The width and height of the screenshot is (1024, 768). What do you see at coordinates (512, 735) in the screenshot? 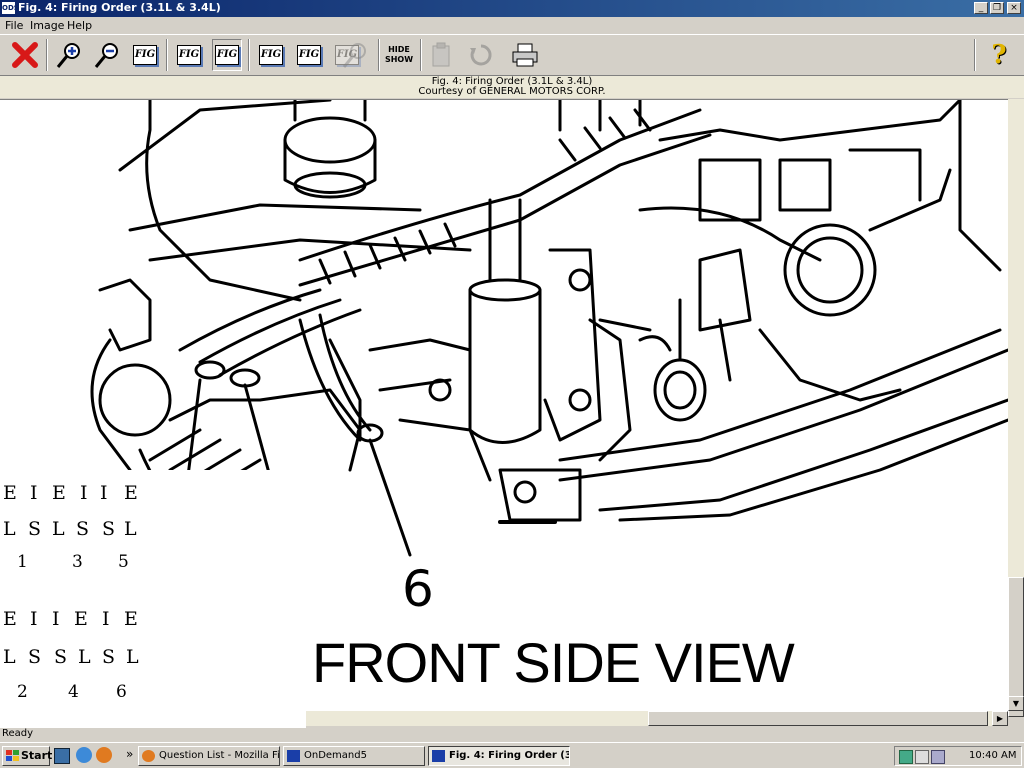
I see `status-bar: Ready` at bounding box center [512, 735].